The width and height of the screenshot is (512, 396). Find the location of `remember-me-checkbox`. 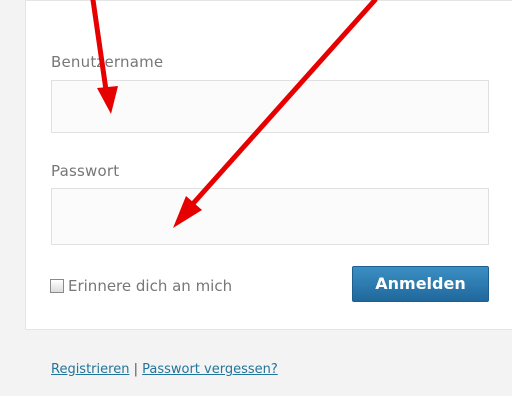

remember-me-checkbox is located at coordinates (57, 286).